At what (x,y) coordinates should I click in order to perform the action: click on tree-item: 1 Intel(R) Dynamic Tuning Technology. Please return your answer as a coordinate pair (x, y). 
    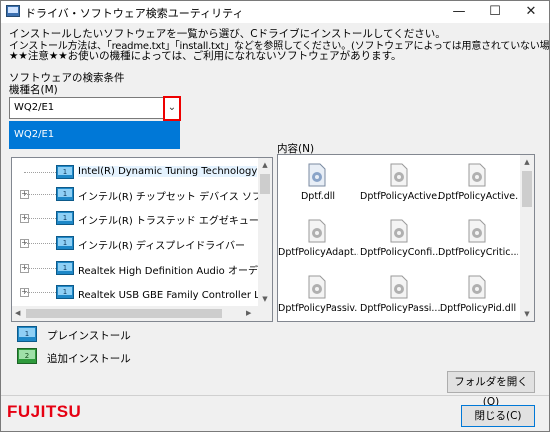
    Looking at the image, I should click on (136, 173).